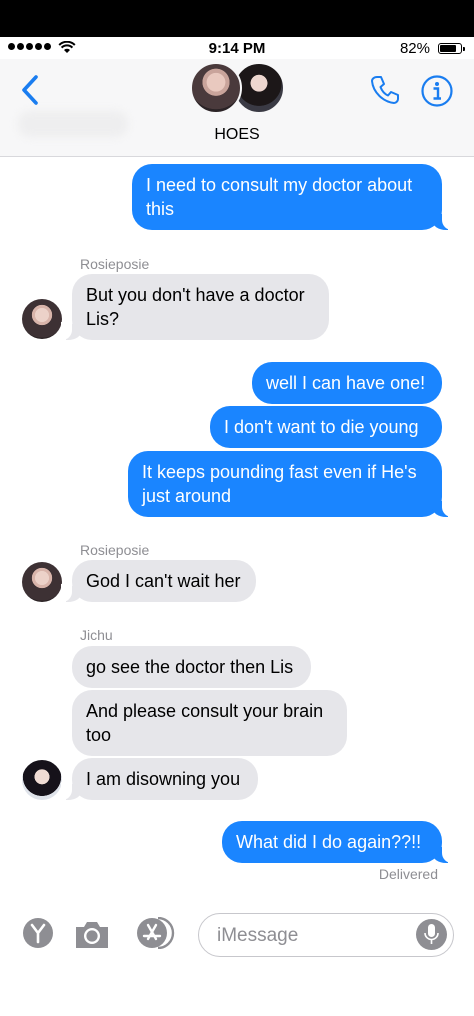  I want to click on message-outgoing: What did I do again??!!, so click(337, 842).